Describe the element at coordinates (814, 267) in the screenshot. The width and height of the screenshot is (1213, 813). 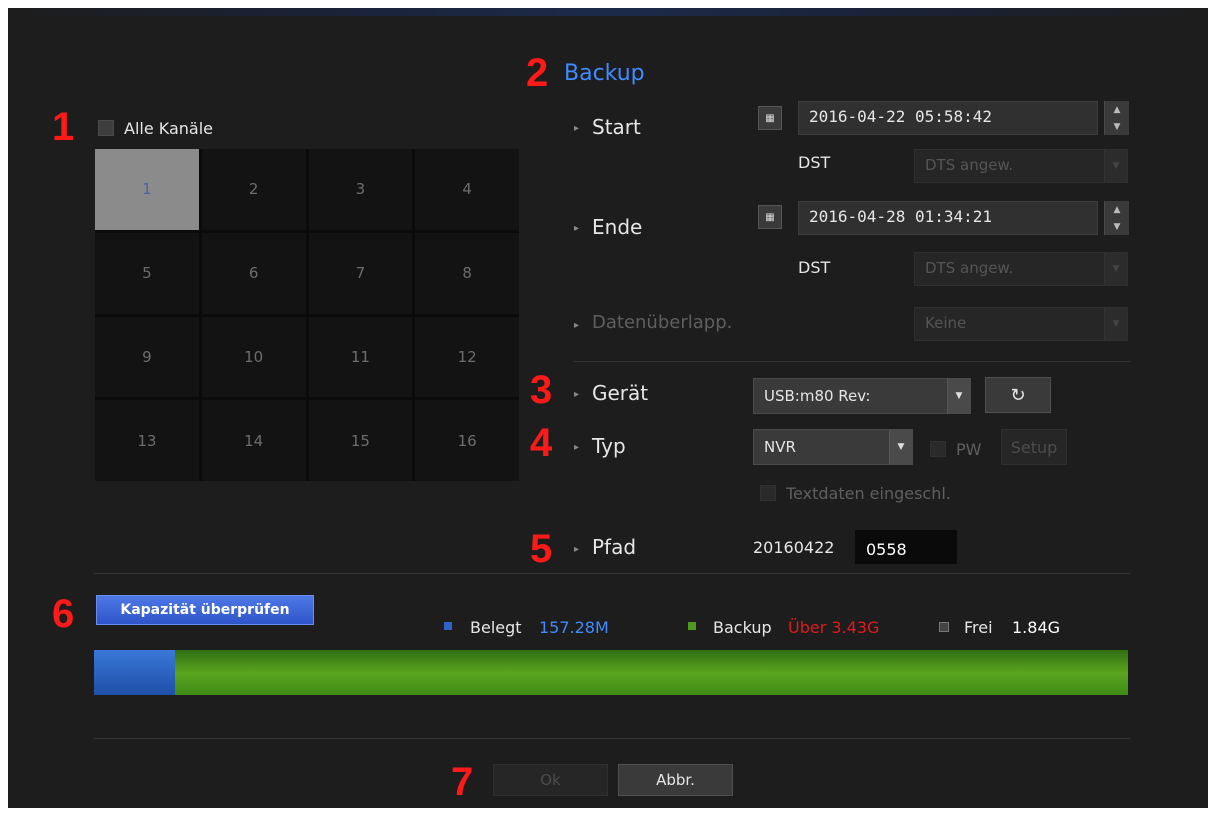
I see `end-dst-label: DST` at that location.